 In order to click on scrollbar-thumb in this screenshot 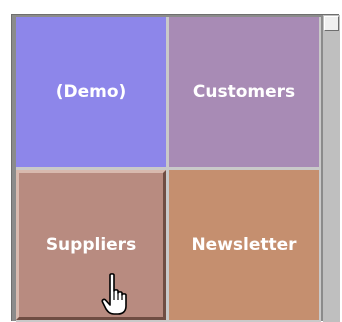, I will do `click(331, 23)`.